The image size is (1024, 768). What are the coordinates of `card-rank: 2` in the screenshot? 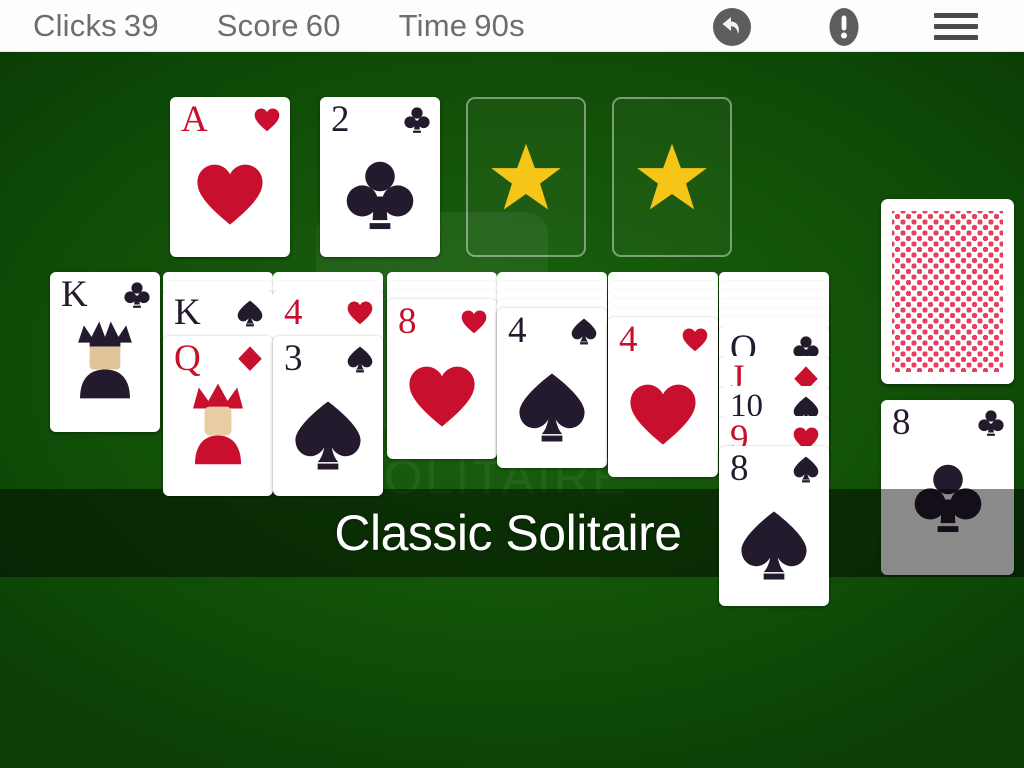 It's located at (340, 119).